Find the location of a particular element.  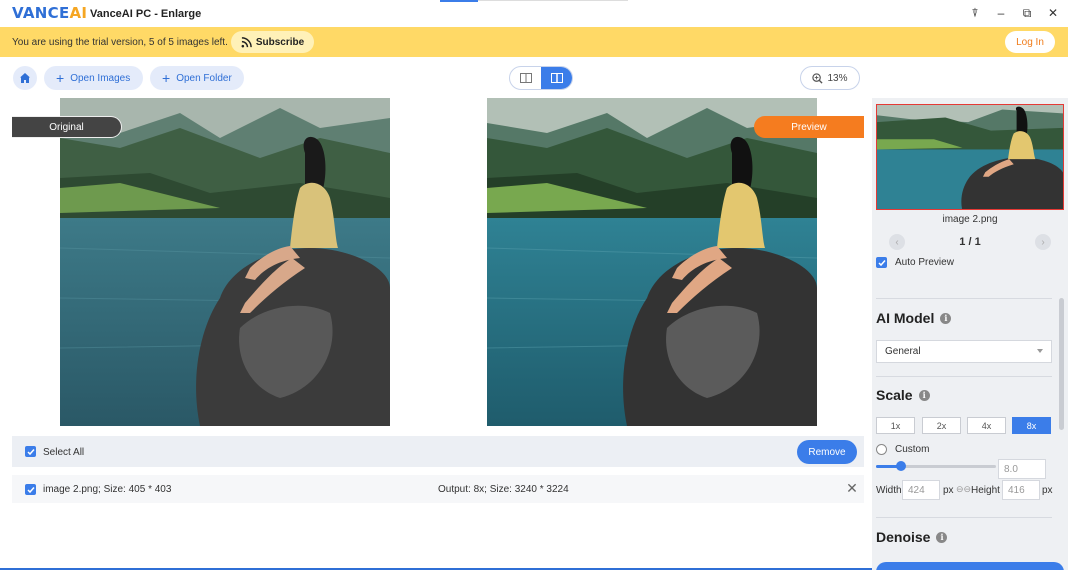

split-view-button is located at coordinates (556, 78).